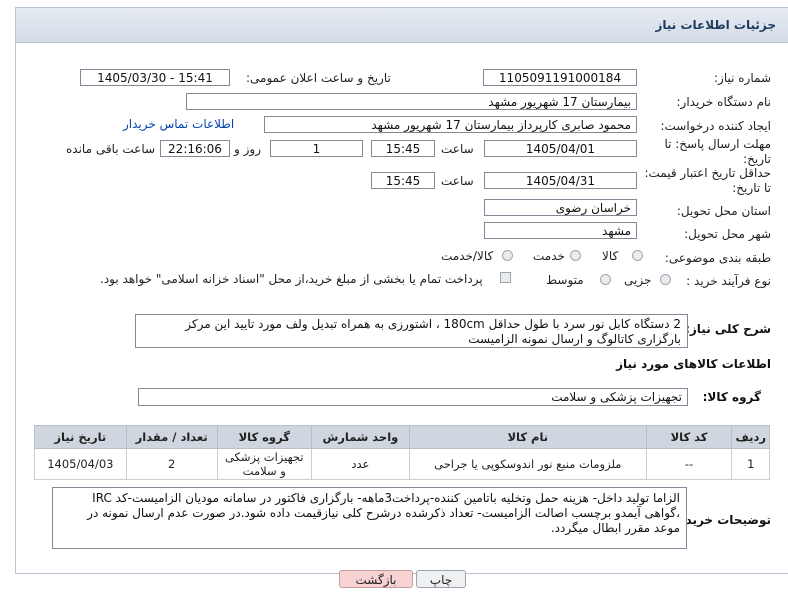  I want to click on province-field: خراسان رضوی, so click(560, 207).